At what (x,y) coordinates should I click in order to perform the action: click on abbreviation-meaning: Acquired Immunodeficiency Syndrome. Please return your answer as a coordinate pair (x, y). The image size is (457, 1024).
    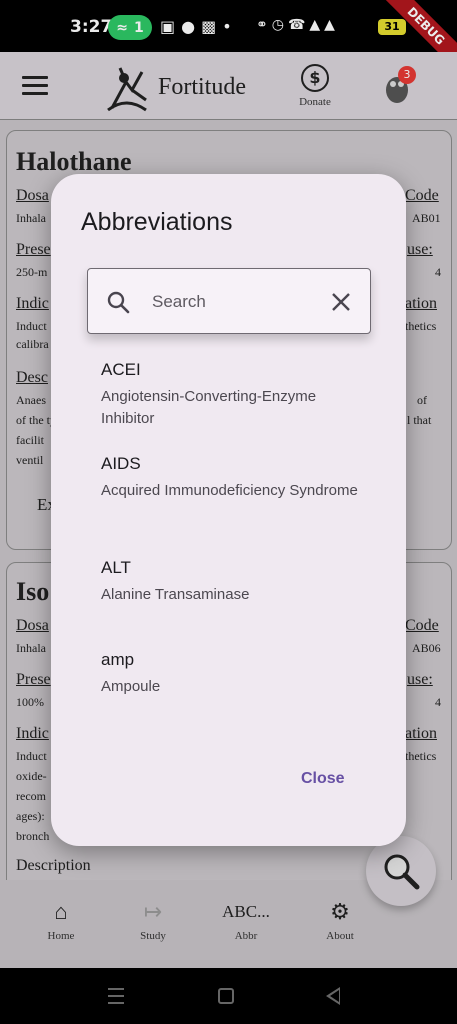
    Looking at the image, I should click on (229, 490).